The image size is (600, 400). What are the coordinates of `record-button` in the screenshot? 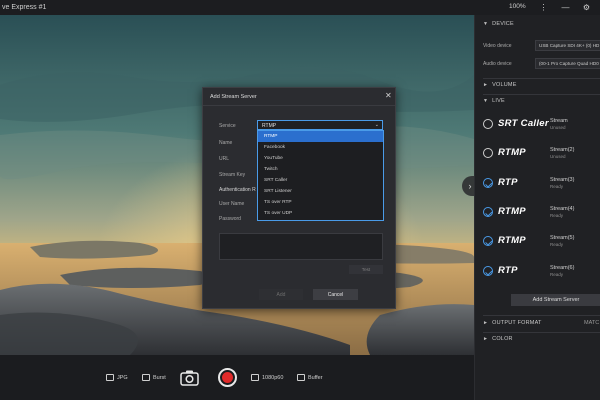 It's located at (227, 377).